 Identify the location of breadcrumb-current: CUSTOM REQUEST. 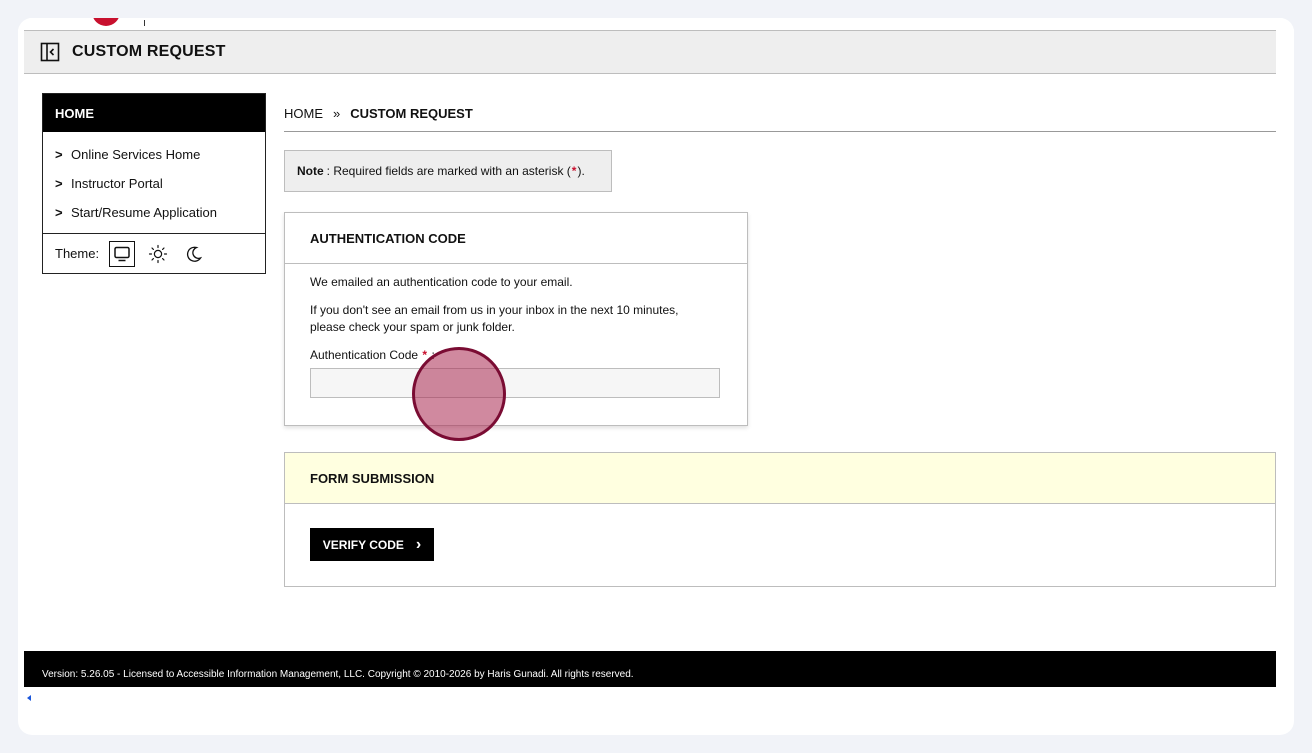
(411, 113).